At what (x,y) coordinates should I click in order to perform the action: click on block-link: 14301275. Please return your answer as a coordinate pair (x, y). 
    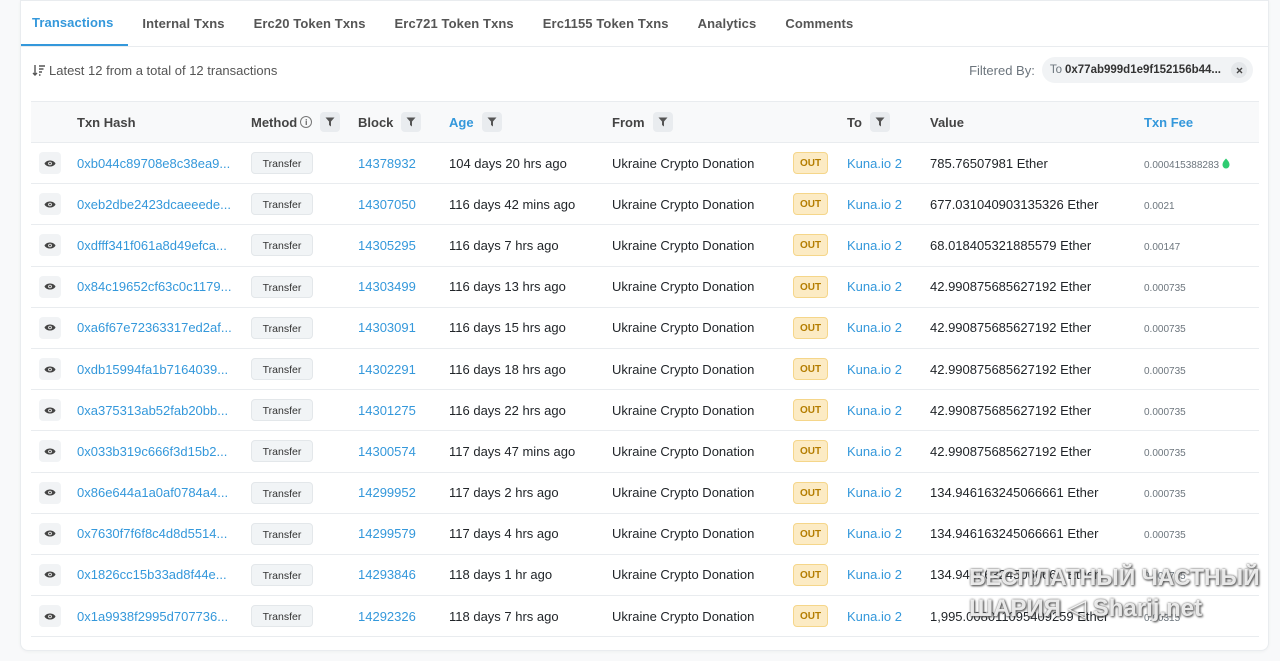
    Looking at the image, I should click on (387, 410).